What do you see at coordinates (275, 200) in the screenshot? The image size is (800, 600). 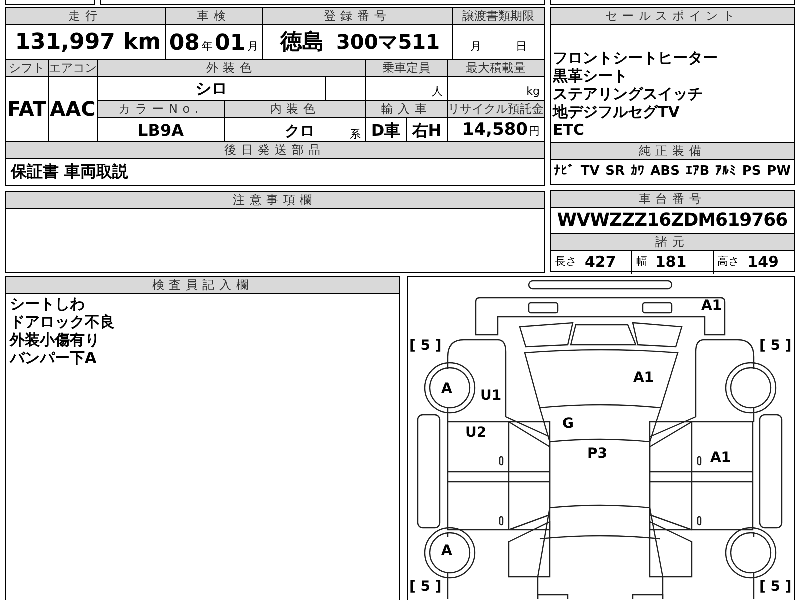 I see `column-header: 注意事項欄` at bounding box center [275, 200].